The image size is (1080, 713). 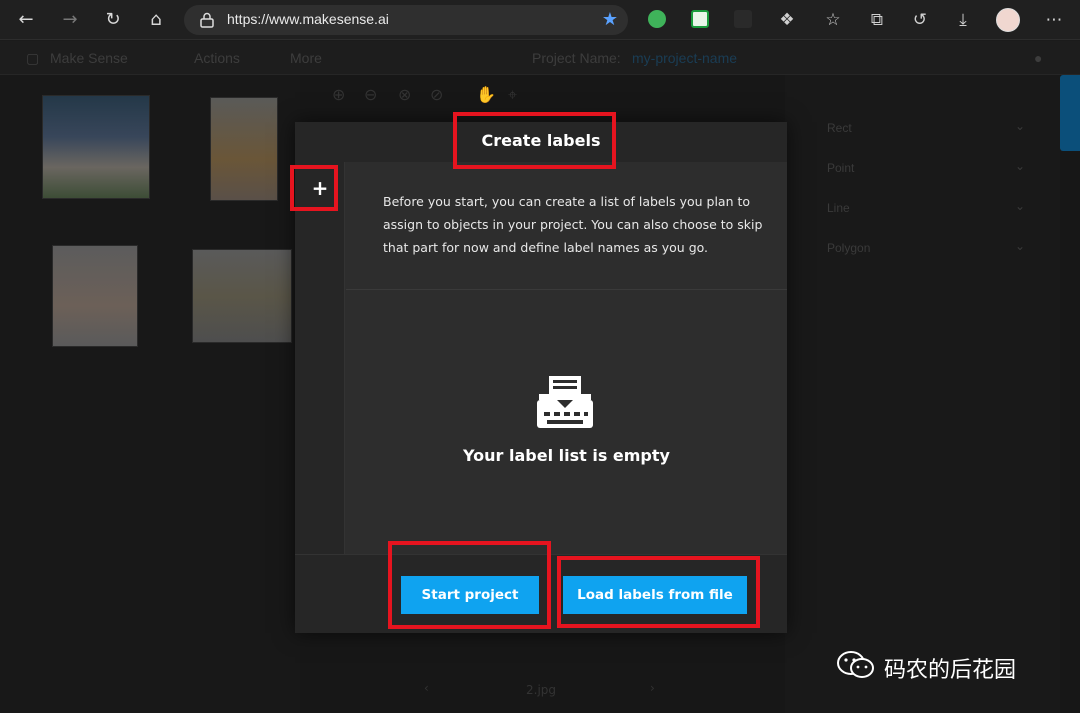 What do you see at coordinates (1070, 113) in the screenshot?
I see `right-side-tab` at bounding box center [1070, 113].